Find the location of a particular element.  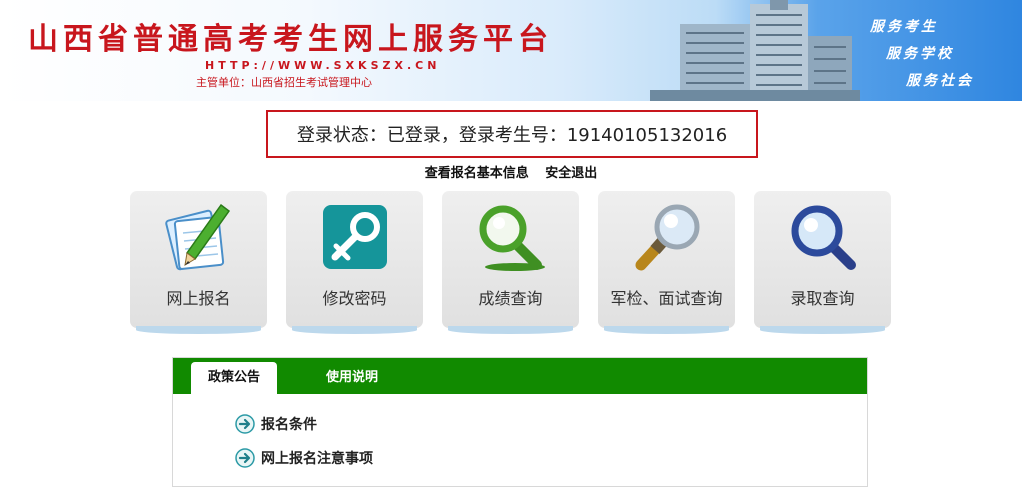

login-status: 登录状态：已登录，登录考生号：19140105132016 is located at coordinates (512, 134).